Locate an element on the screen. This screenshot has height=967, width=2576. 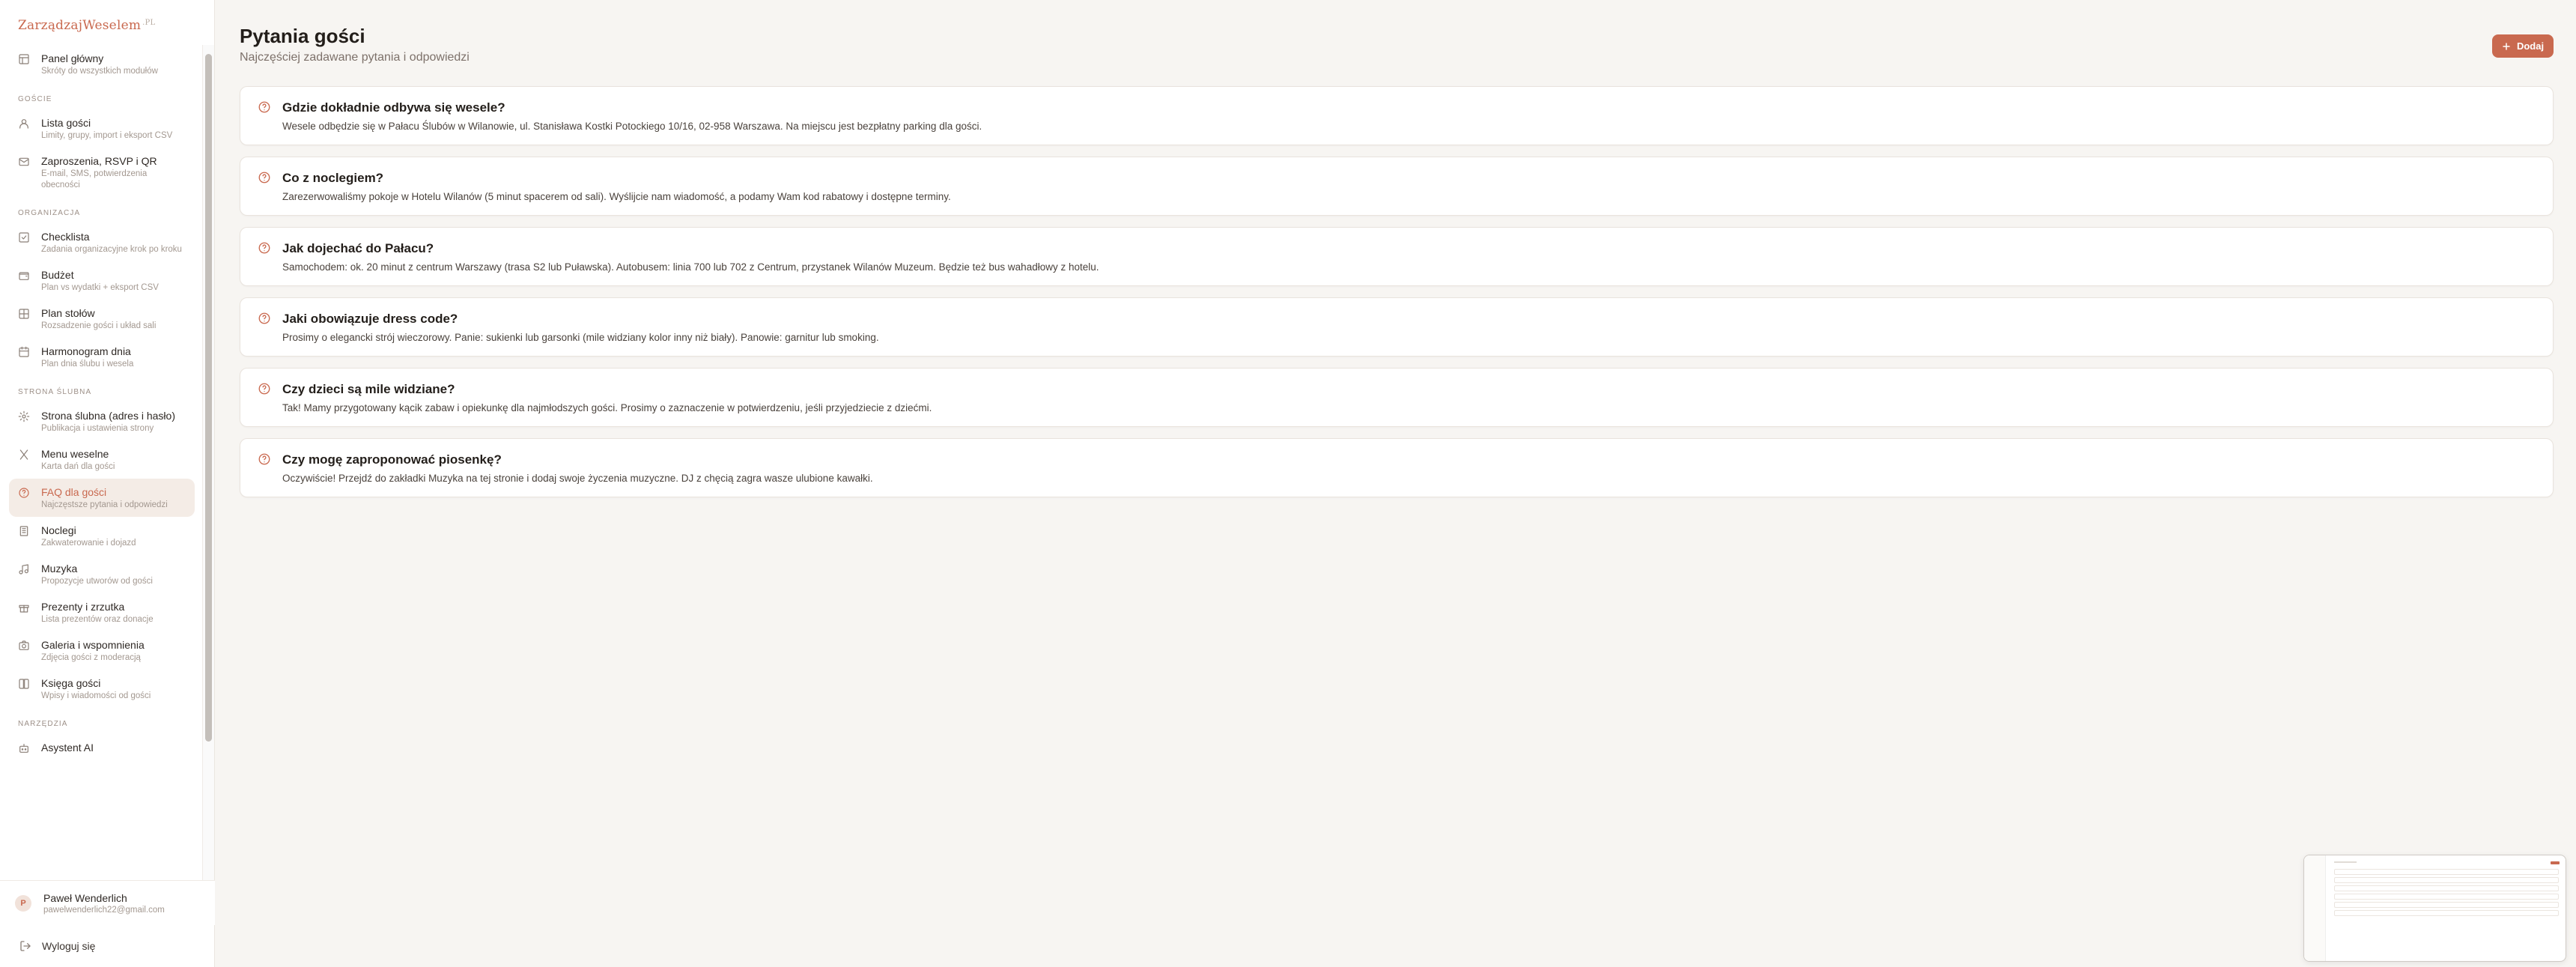
sidebar-item-text: Panel główny Skróty do wszystkich modułów is located at coordinates (99, 64).